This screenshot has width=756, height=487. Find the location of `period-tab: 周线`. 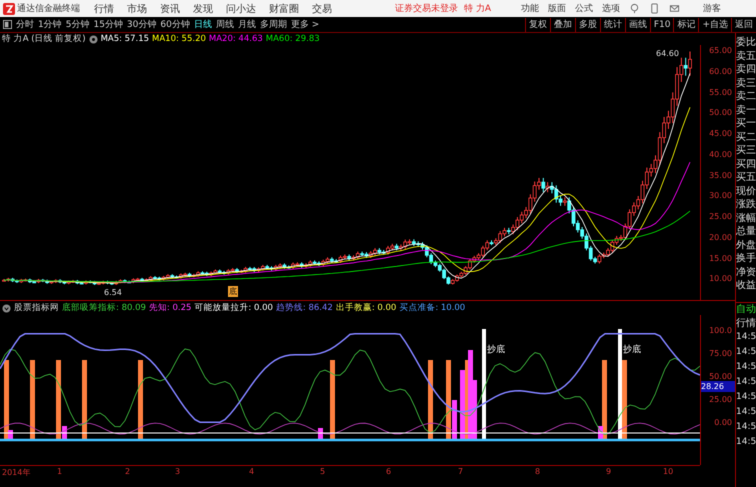

period-tab: 周线 is located at coordinates (225, 24).